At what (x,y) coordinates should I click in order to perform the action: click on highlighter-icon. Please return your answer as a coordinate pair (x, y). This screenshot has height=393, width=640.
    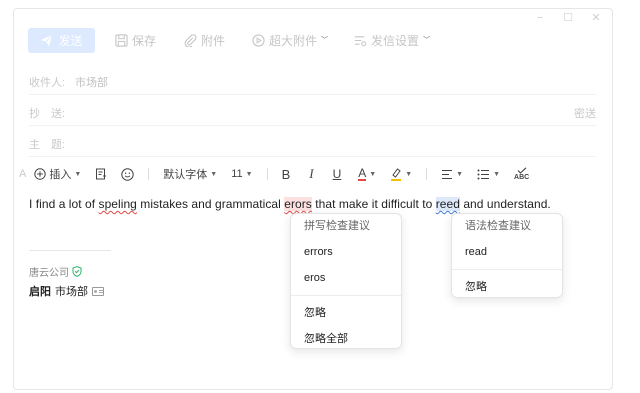
    Looking at the image, I should click on (396, 174).